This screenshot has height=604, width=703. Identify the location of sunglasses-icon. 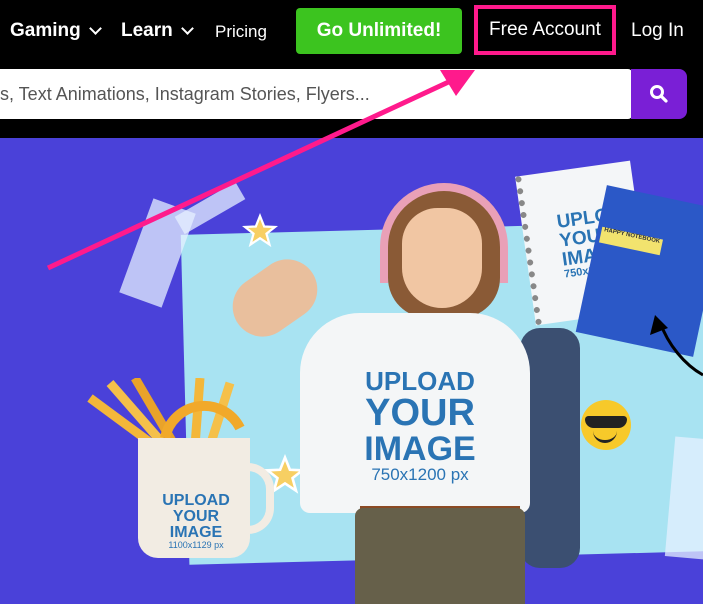
(606, 422).